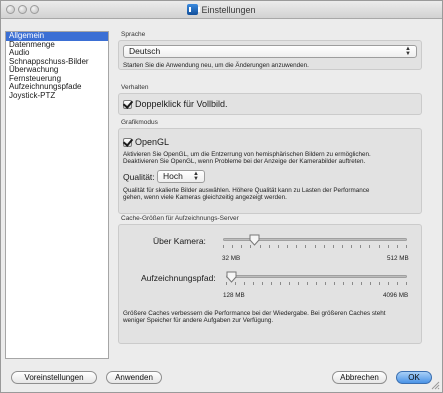 The height and width of the screenshot is (393, 443). What do you see at coordinates (180, 218) in the screenshot?
I see `cache-section-label: Cache-Größen für Aufzeichnungs-Server` at bounding box center [180, 218].